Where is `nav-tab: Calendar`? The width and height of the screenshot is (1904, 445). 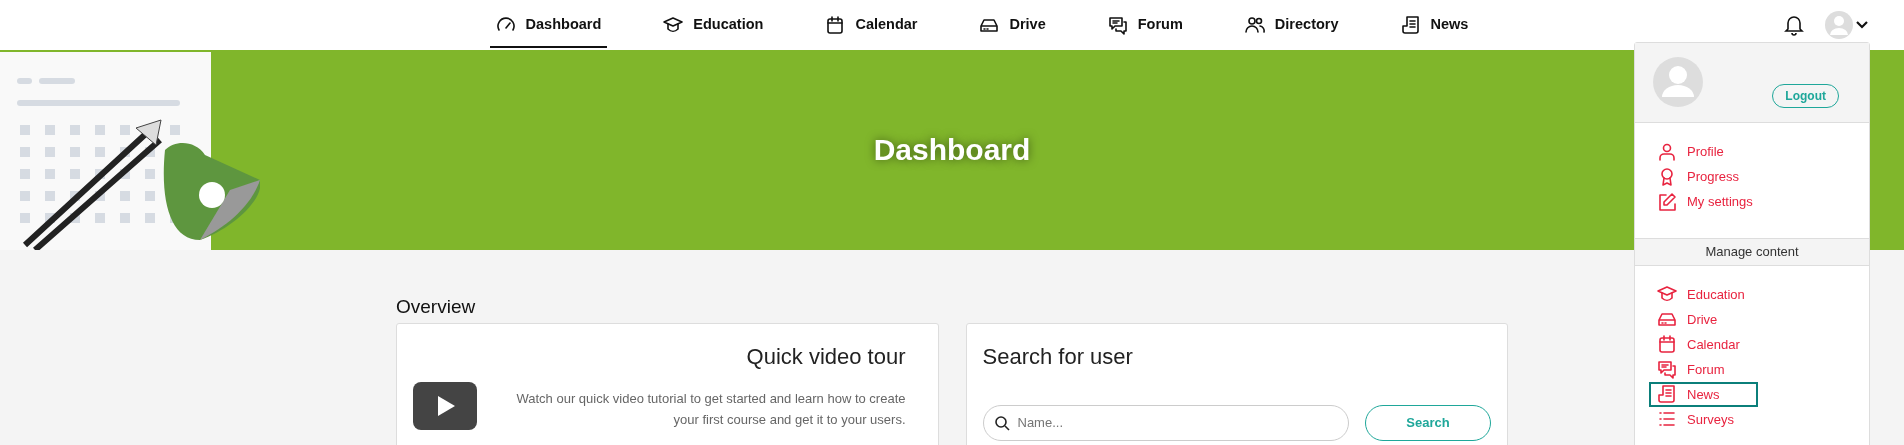 nav-tab: Calendar is located at coordinates (871, 25).